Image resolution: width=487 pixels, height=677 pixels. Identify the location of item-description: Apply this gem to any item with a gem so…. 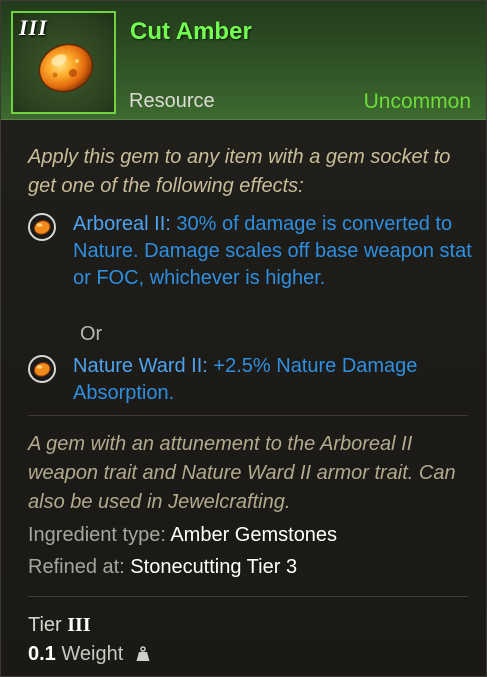
(239, 171).